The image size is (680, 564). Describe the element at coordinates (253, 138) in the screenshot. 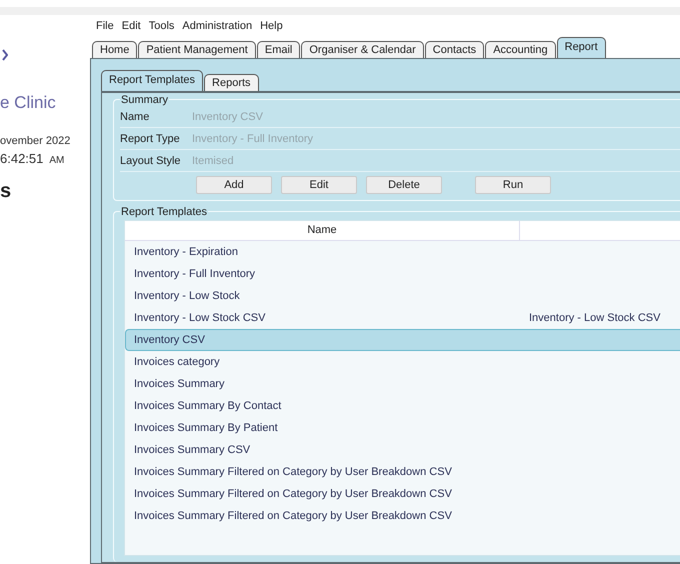

I see `field-value: Inventory - Full Inventory` at that location.